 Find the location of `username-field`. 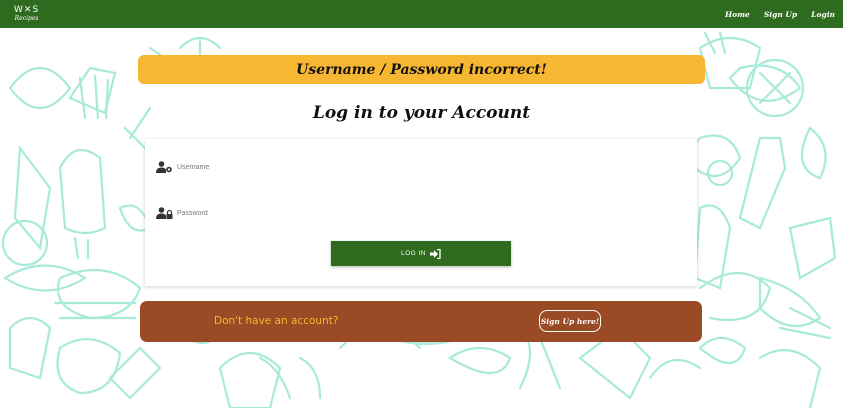

username-field is located at coordinates (421, 167).